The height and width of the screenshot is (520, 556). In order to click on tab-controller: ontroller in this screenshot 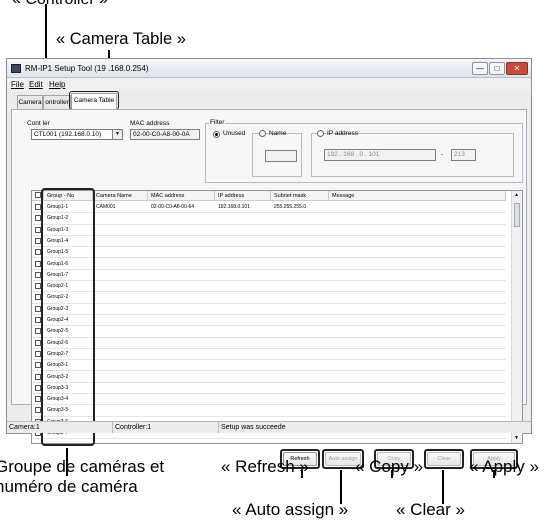, I will do `click(57, 102)`.